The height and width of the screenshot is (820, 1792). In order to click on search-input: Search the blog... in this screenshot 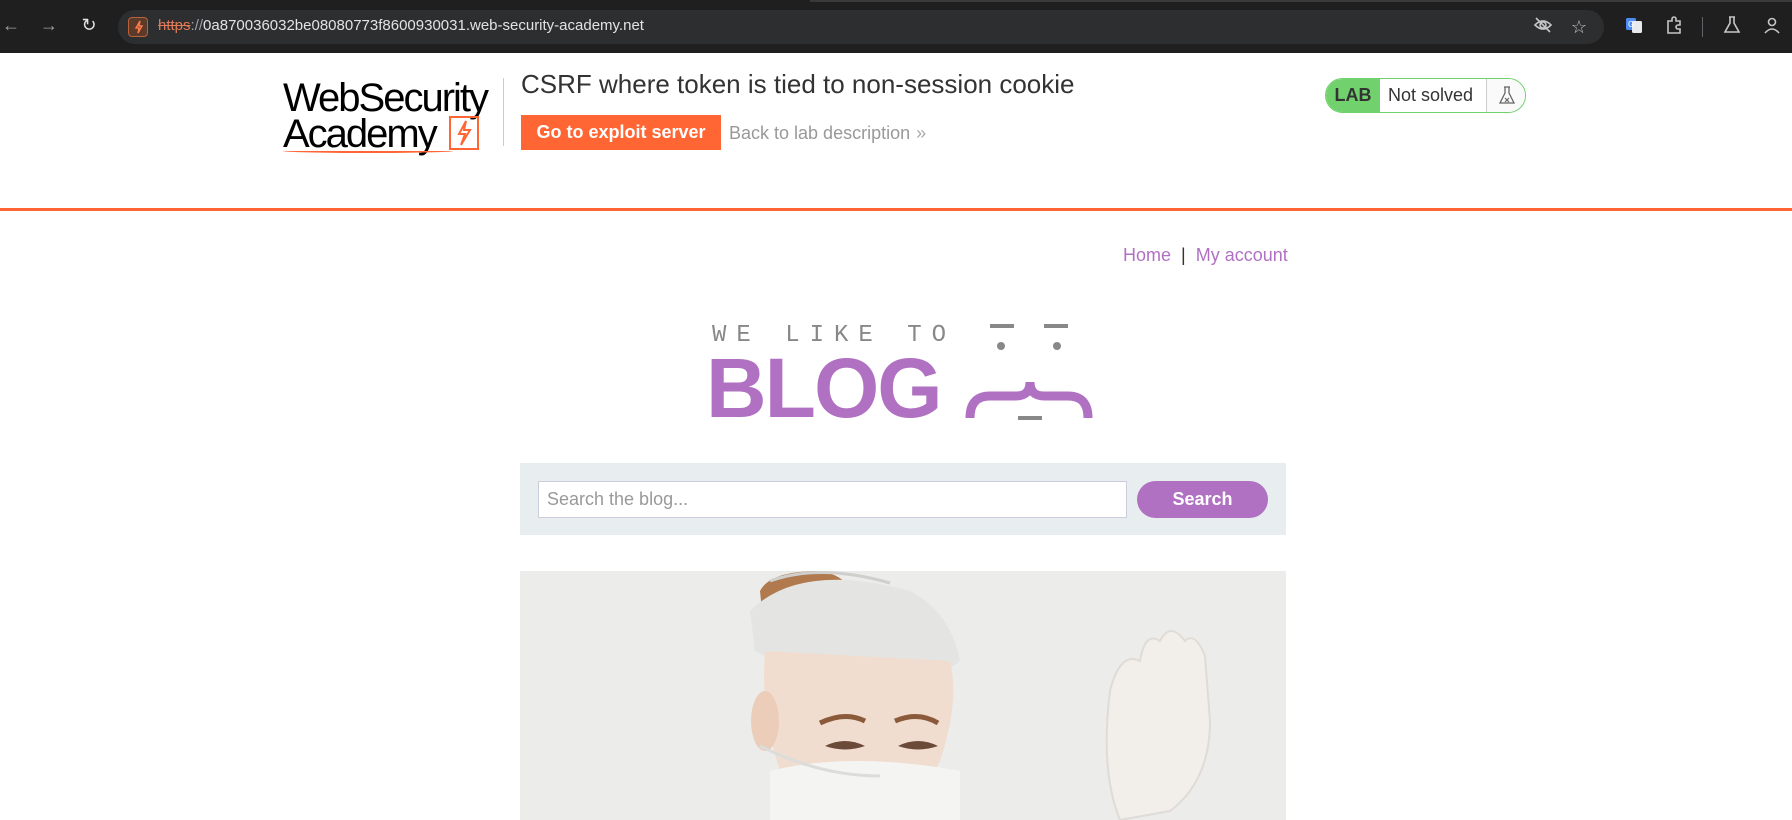, I will do `click(832, 499)`.